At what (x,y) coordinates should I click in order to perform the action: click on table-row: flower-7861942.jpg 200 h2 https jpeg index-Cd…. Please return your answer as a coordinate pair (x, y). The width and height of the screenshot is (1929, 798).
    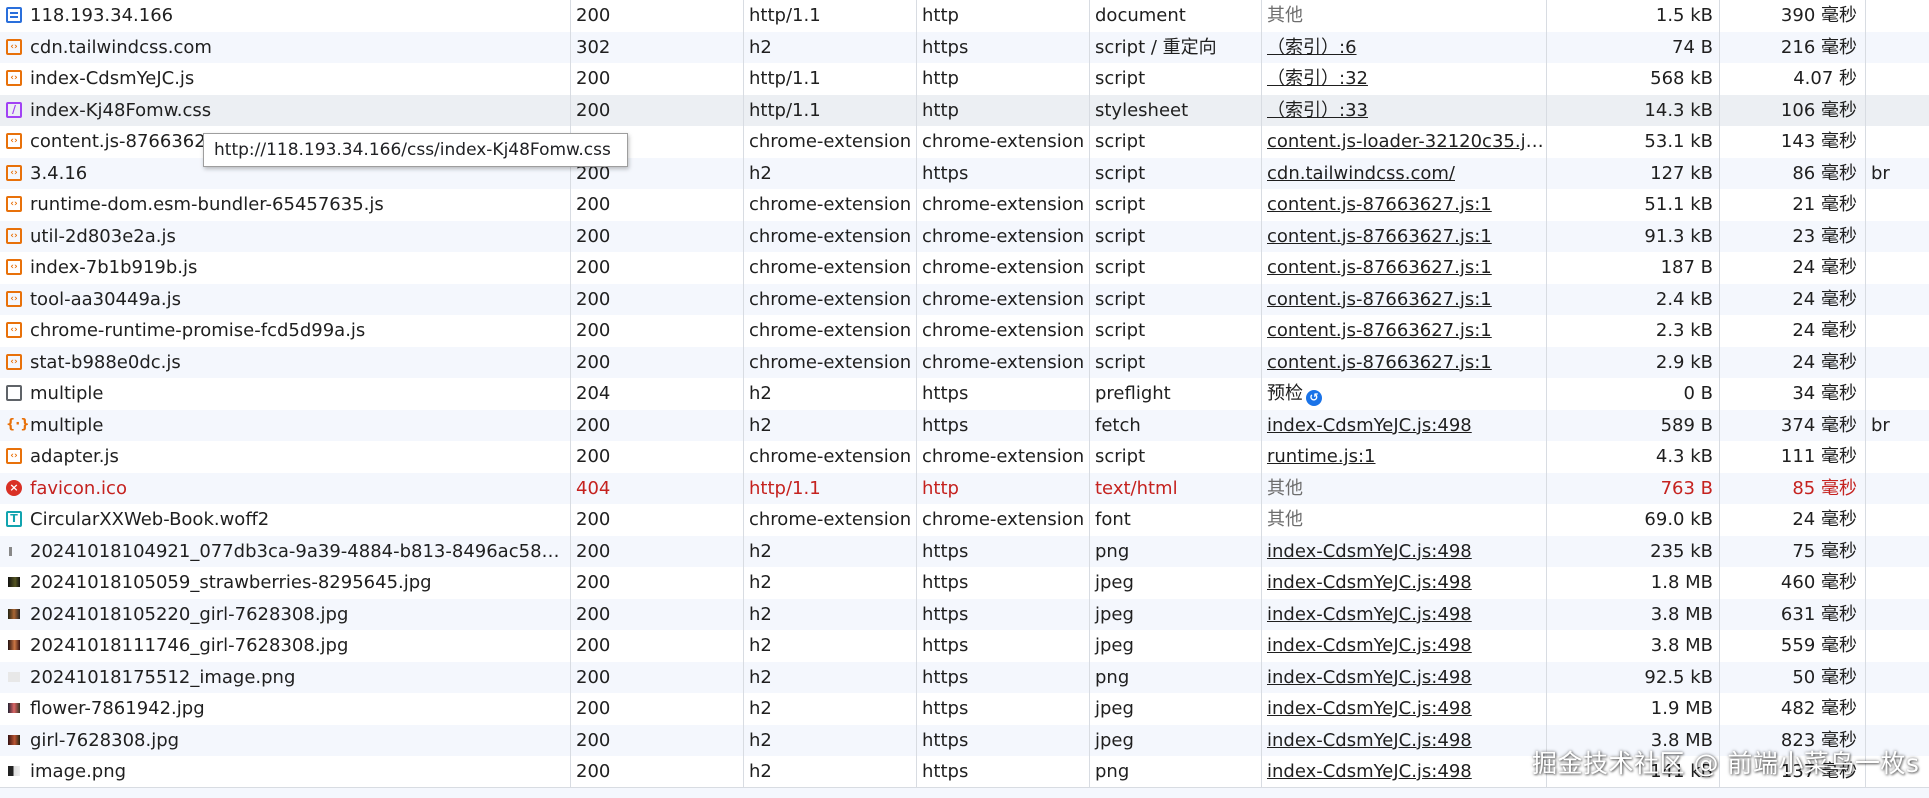
    Looking at the image, I should click on (964, 709).